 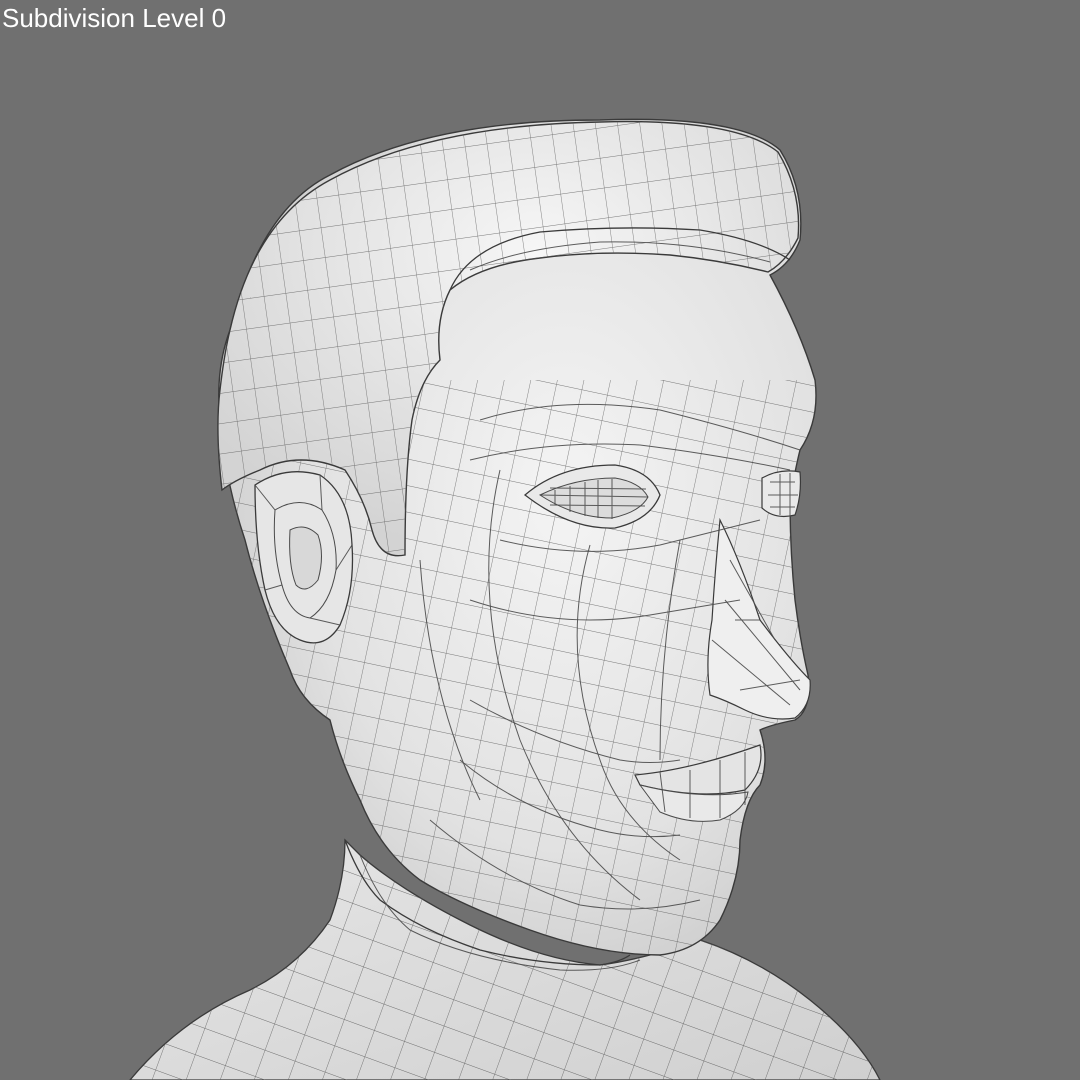 I want to click on eye-right-mesh, so click(x=781, y=494).